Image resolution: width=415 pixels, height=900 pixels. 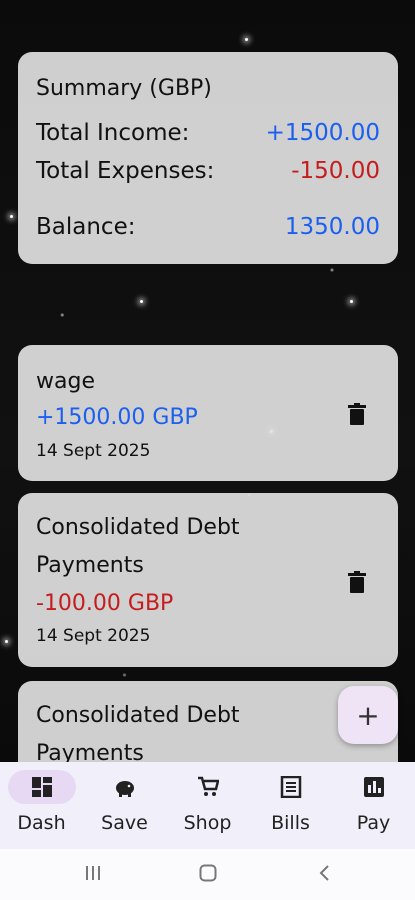 I want to click on nav-item-bills: Bills, so click(x=290, y=805).